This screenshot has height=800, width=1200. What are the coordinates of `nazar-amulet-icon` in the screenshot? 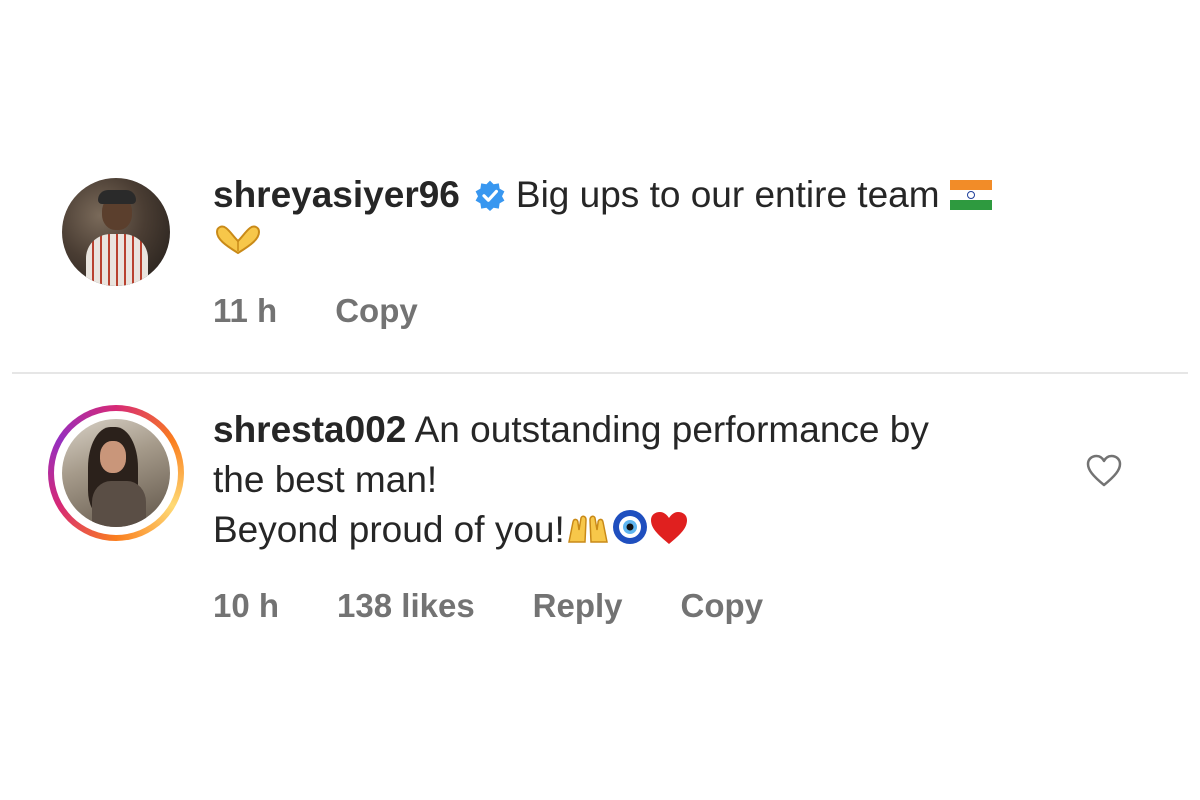 It's located at (629, 527).